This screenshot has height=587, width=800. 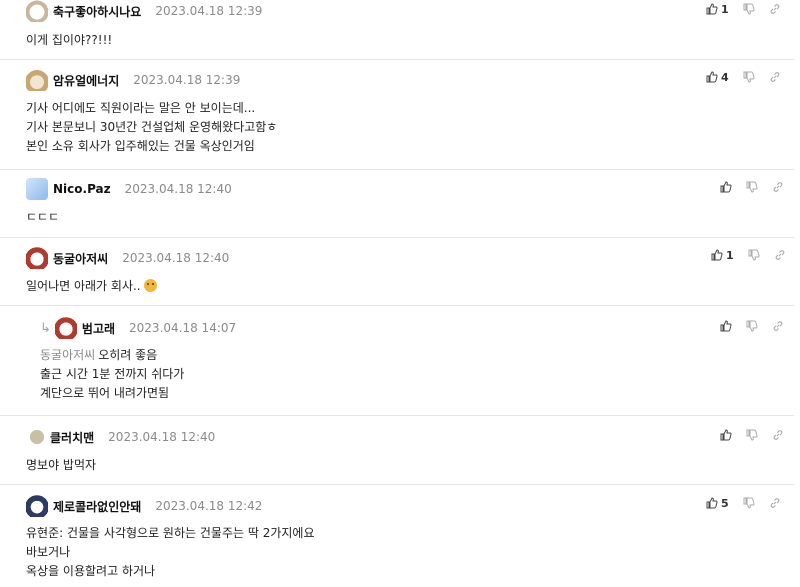 What do you see at coordinates (82, 189) in the screenshot?
I see `nickname: Nico.Paz` at bounding box center [82, 189].